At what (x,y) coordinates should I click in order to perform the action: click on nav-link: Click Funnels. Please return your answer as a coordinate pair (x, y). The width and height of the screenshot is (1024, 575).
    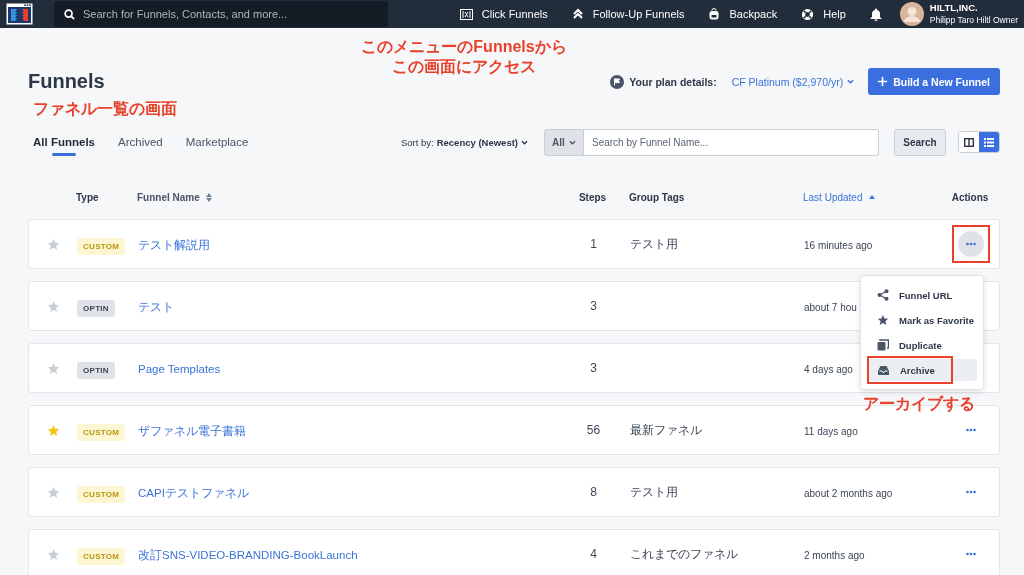
    Looking at the image, I should click on (503, 14).